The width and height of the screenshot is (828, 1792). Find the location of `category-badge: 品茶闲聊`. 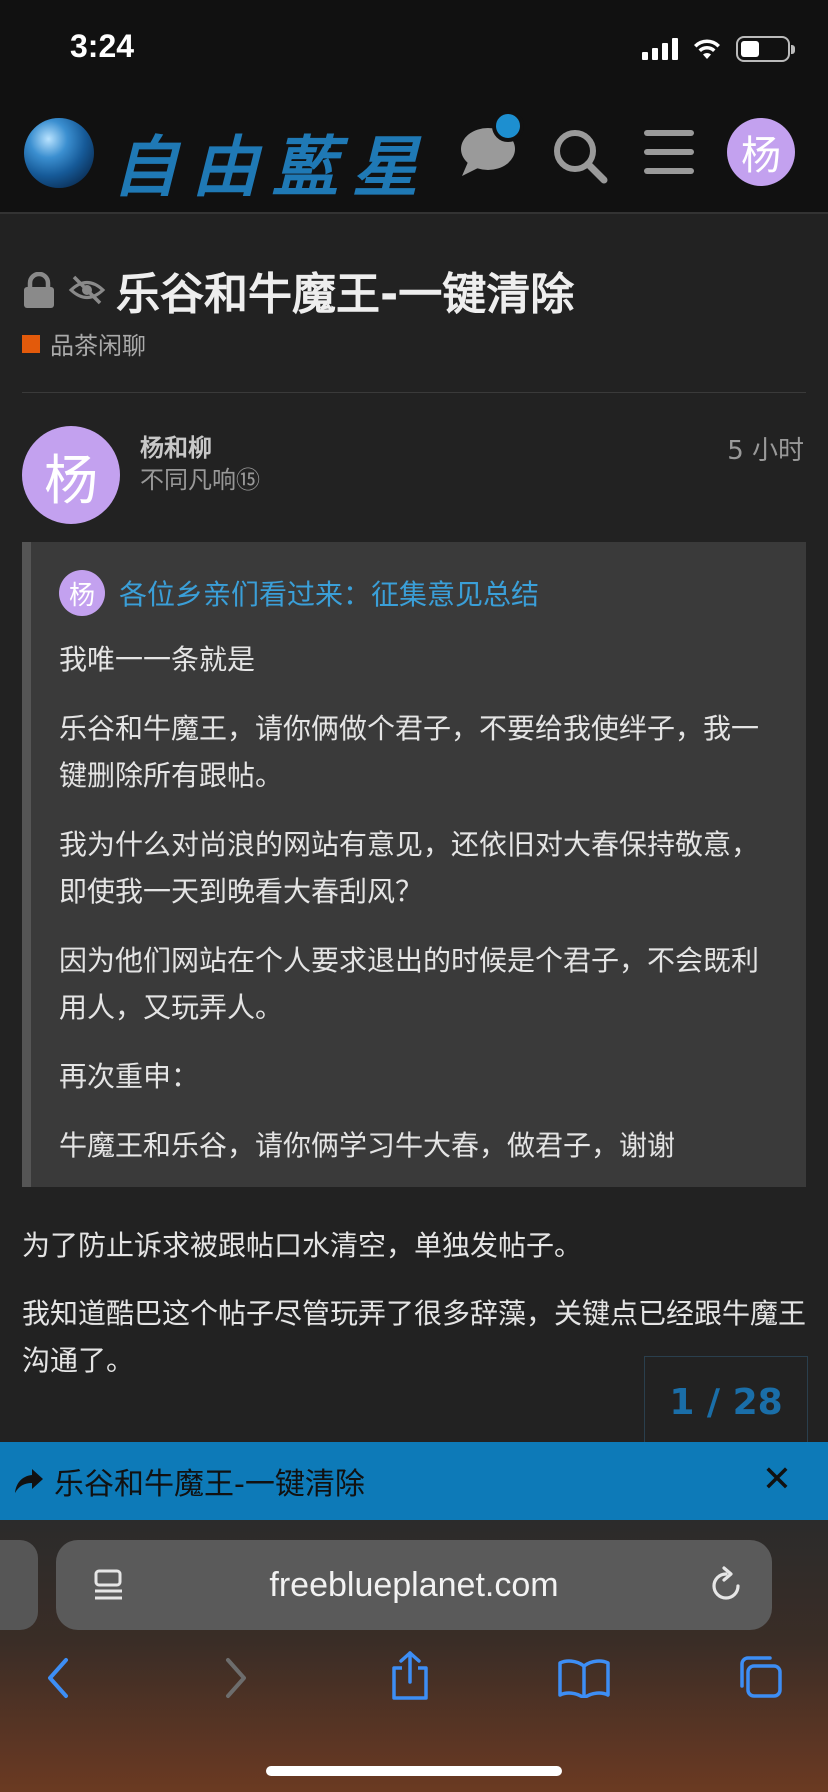

category-badge: 品茶闲聊 is located at coordinates (84, 343).